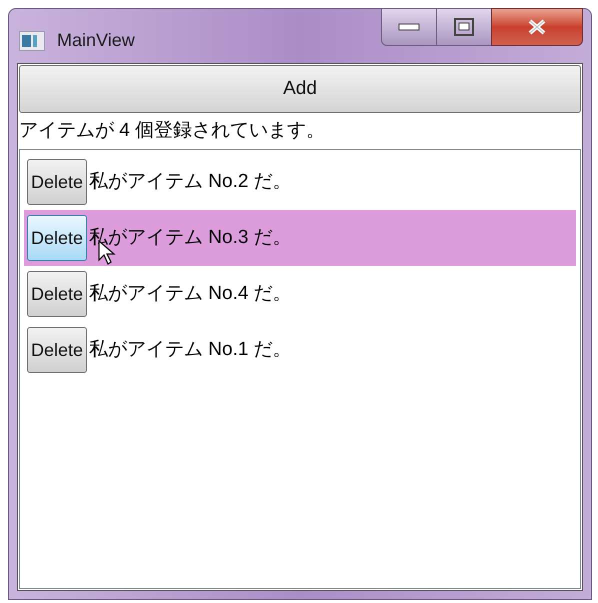 The height and width of the screenshot is (603, 598). I want to click on add-button: Add, so click(300, 89).